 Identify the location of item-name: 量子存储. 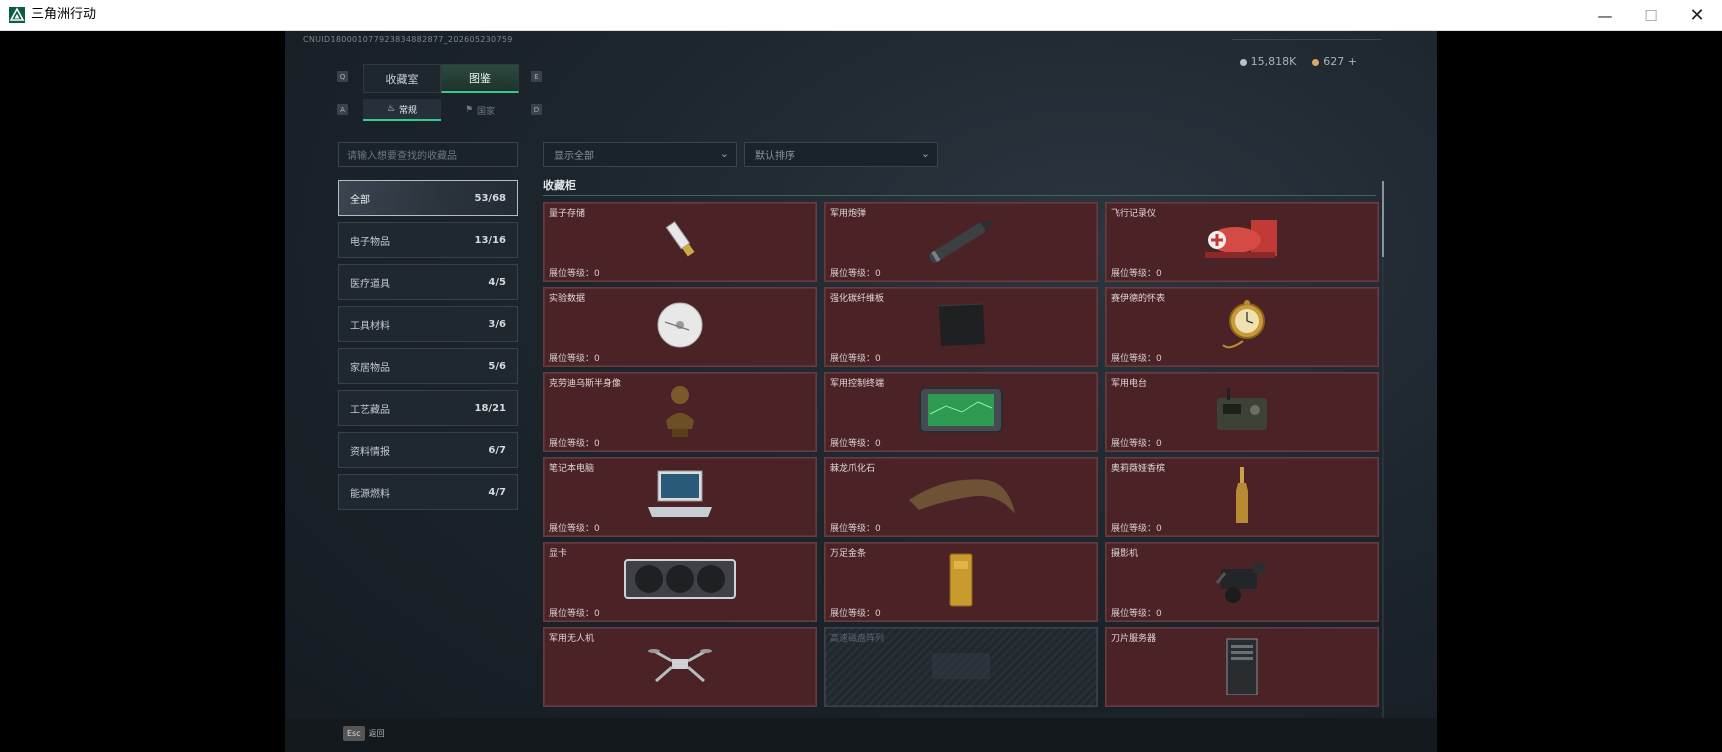
(567, 214).